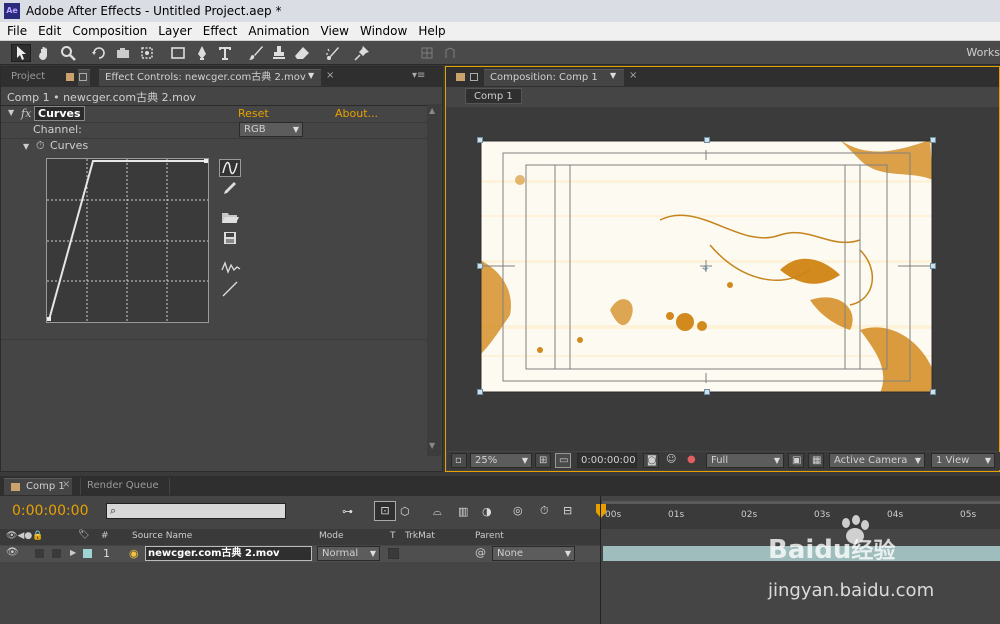 The image size is (1000, 624). What do you see at coordinates (432, 445) in the screenshot?
I see `scroll-down-icon: ▼` at bounding box center [432, 445].